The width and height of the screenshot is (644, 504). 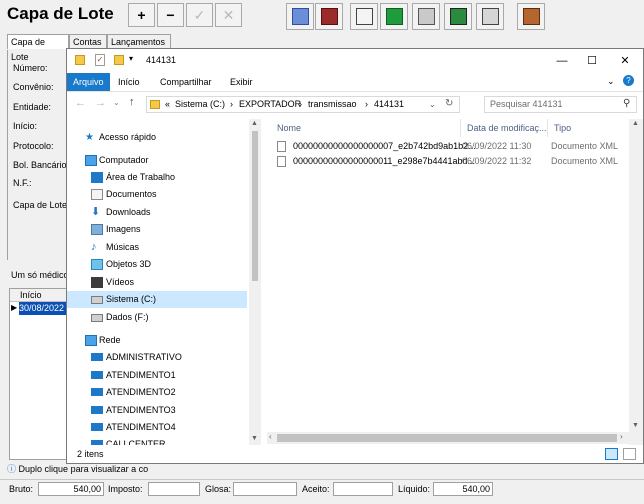 What do you see at coordinates (33, 87) in the screenshot?
I see `convenio-label: Convênio:` at bounding box center [33, 87].